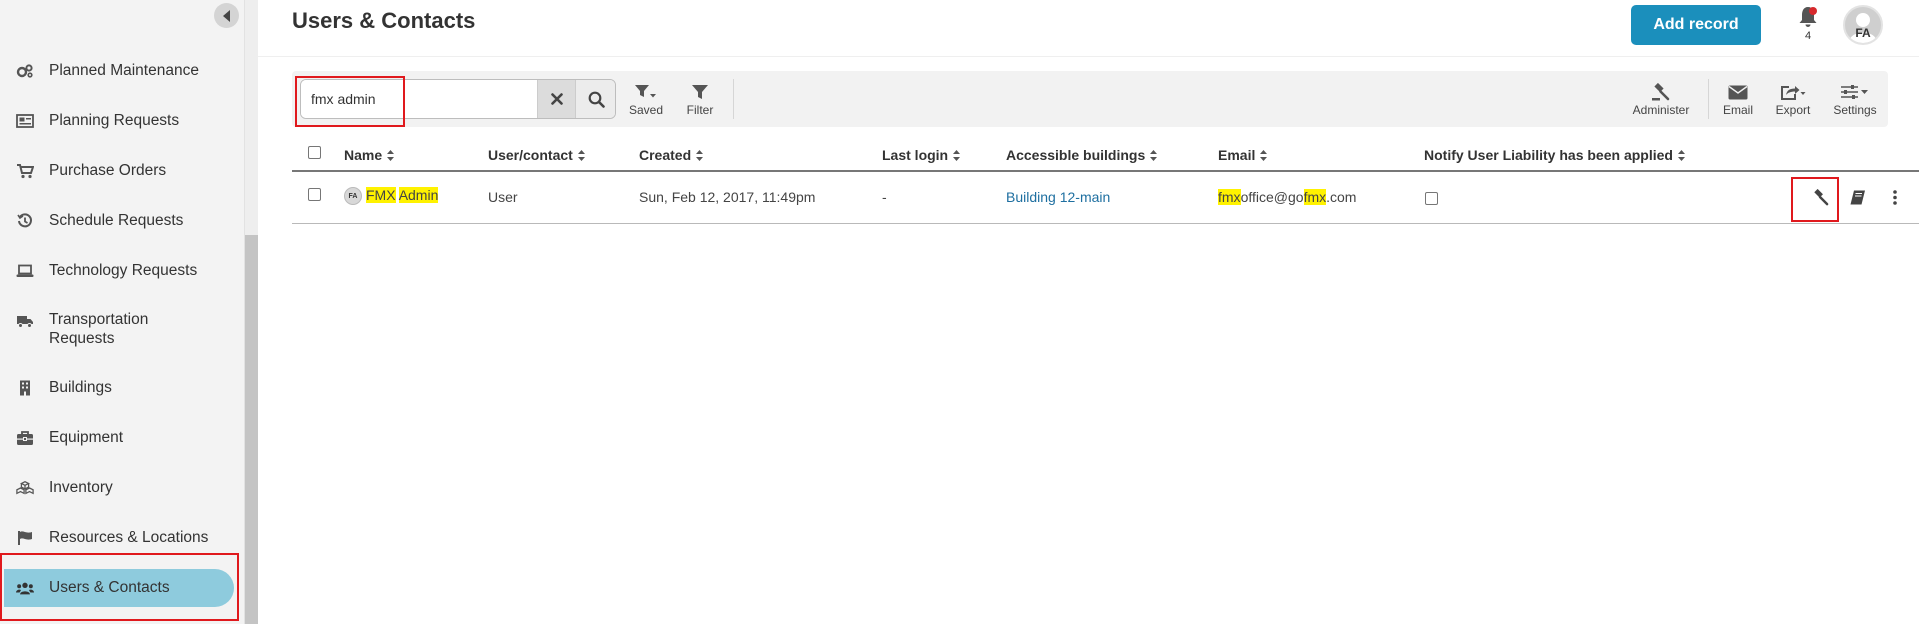 The width and height of the screenshot is (1919, 624). What do you see at coordinates (1287, 197) in the screenshot?
I see `user-email: fmxoffice@gofmx.com` at bounding box center [1287, 197].